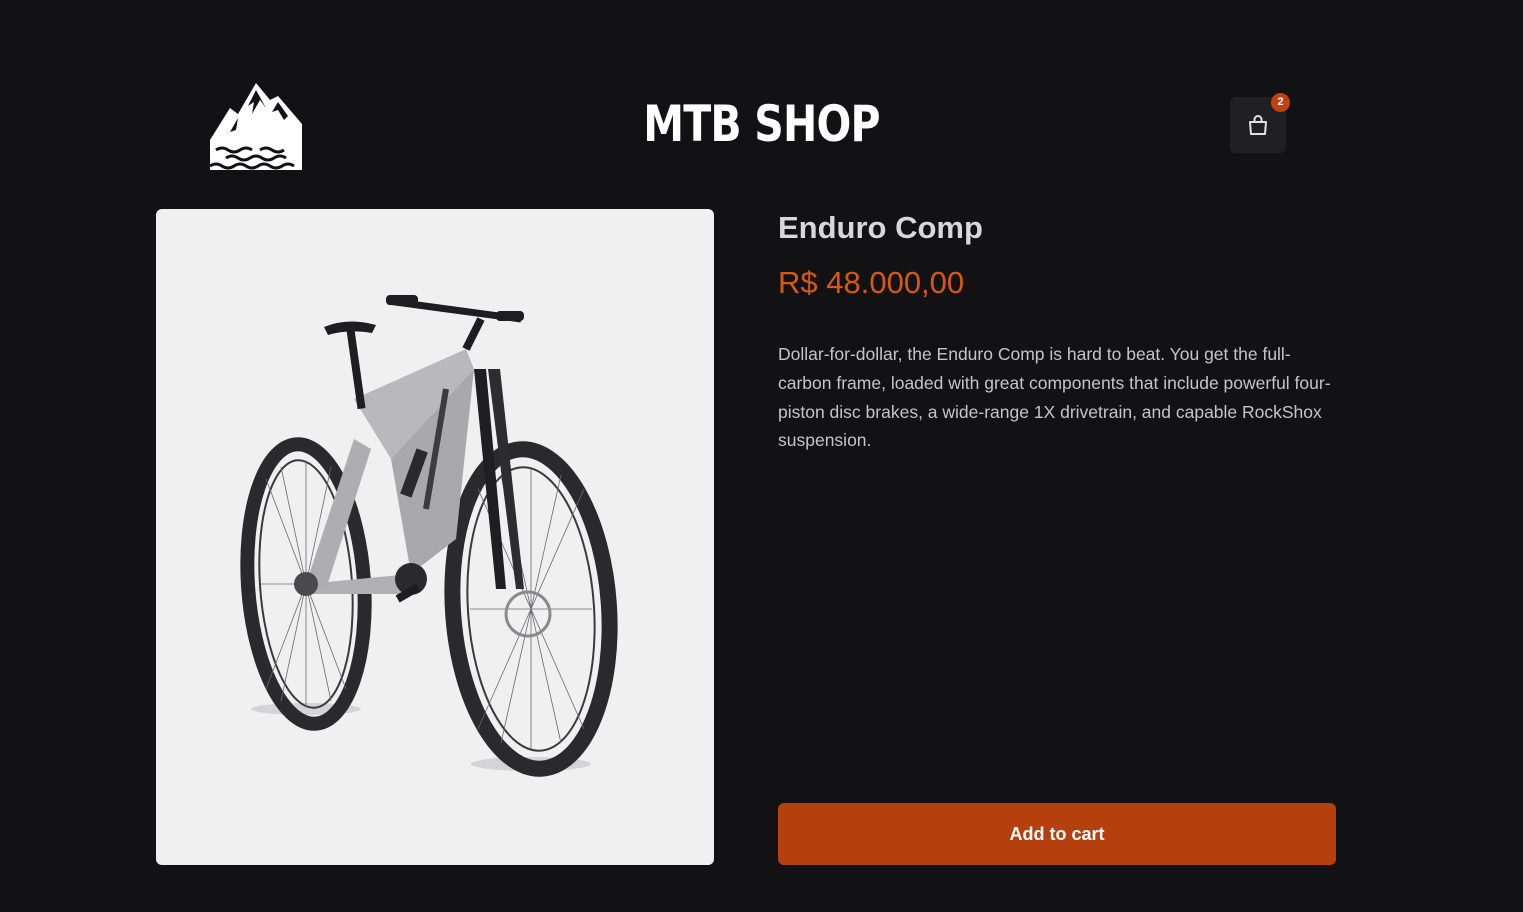 This screenshot has height=912, width=1523. What do you see at coordinates (1258, 125) in the screenshot?
I see `shopping-bag-icon` at bounding box center [1258, 125].